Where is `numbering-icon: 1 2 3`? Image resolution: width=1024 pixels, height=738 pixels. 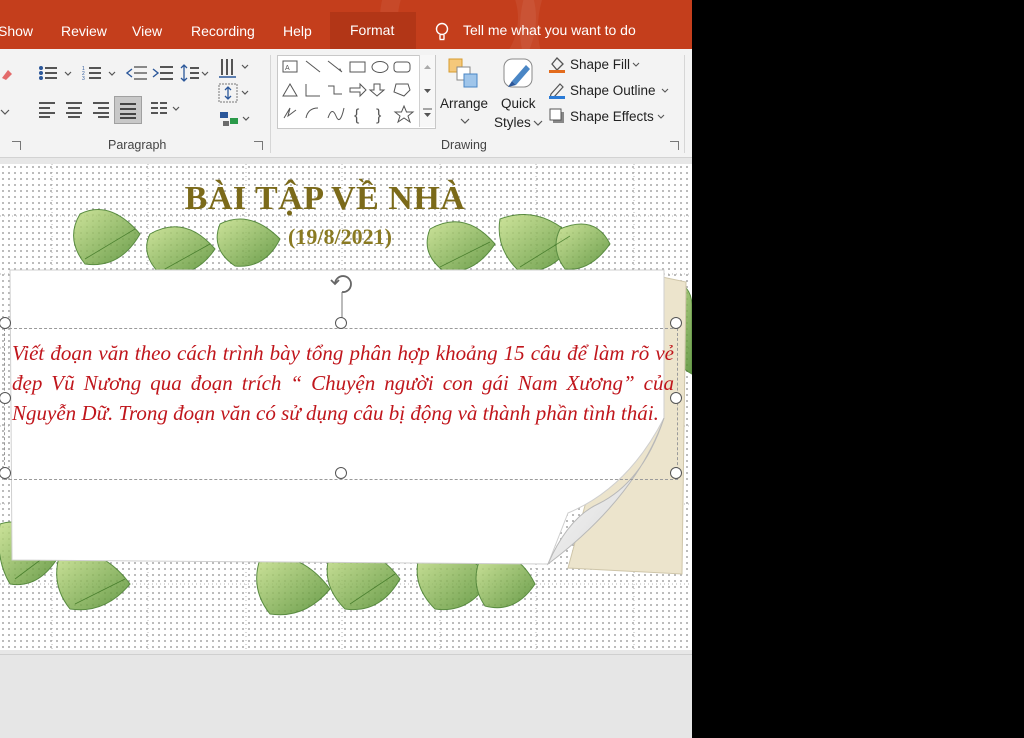 numbering-icon: 1 2 3 is located at coordinates (100, 73).